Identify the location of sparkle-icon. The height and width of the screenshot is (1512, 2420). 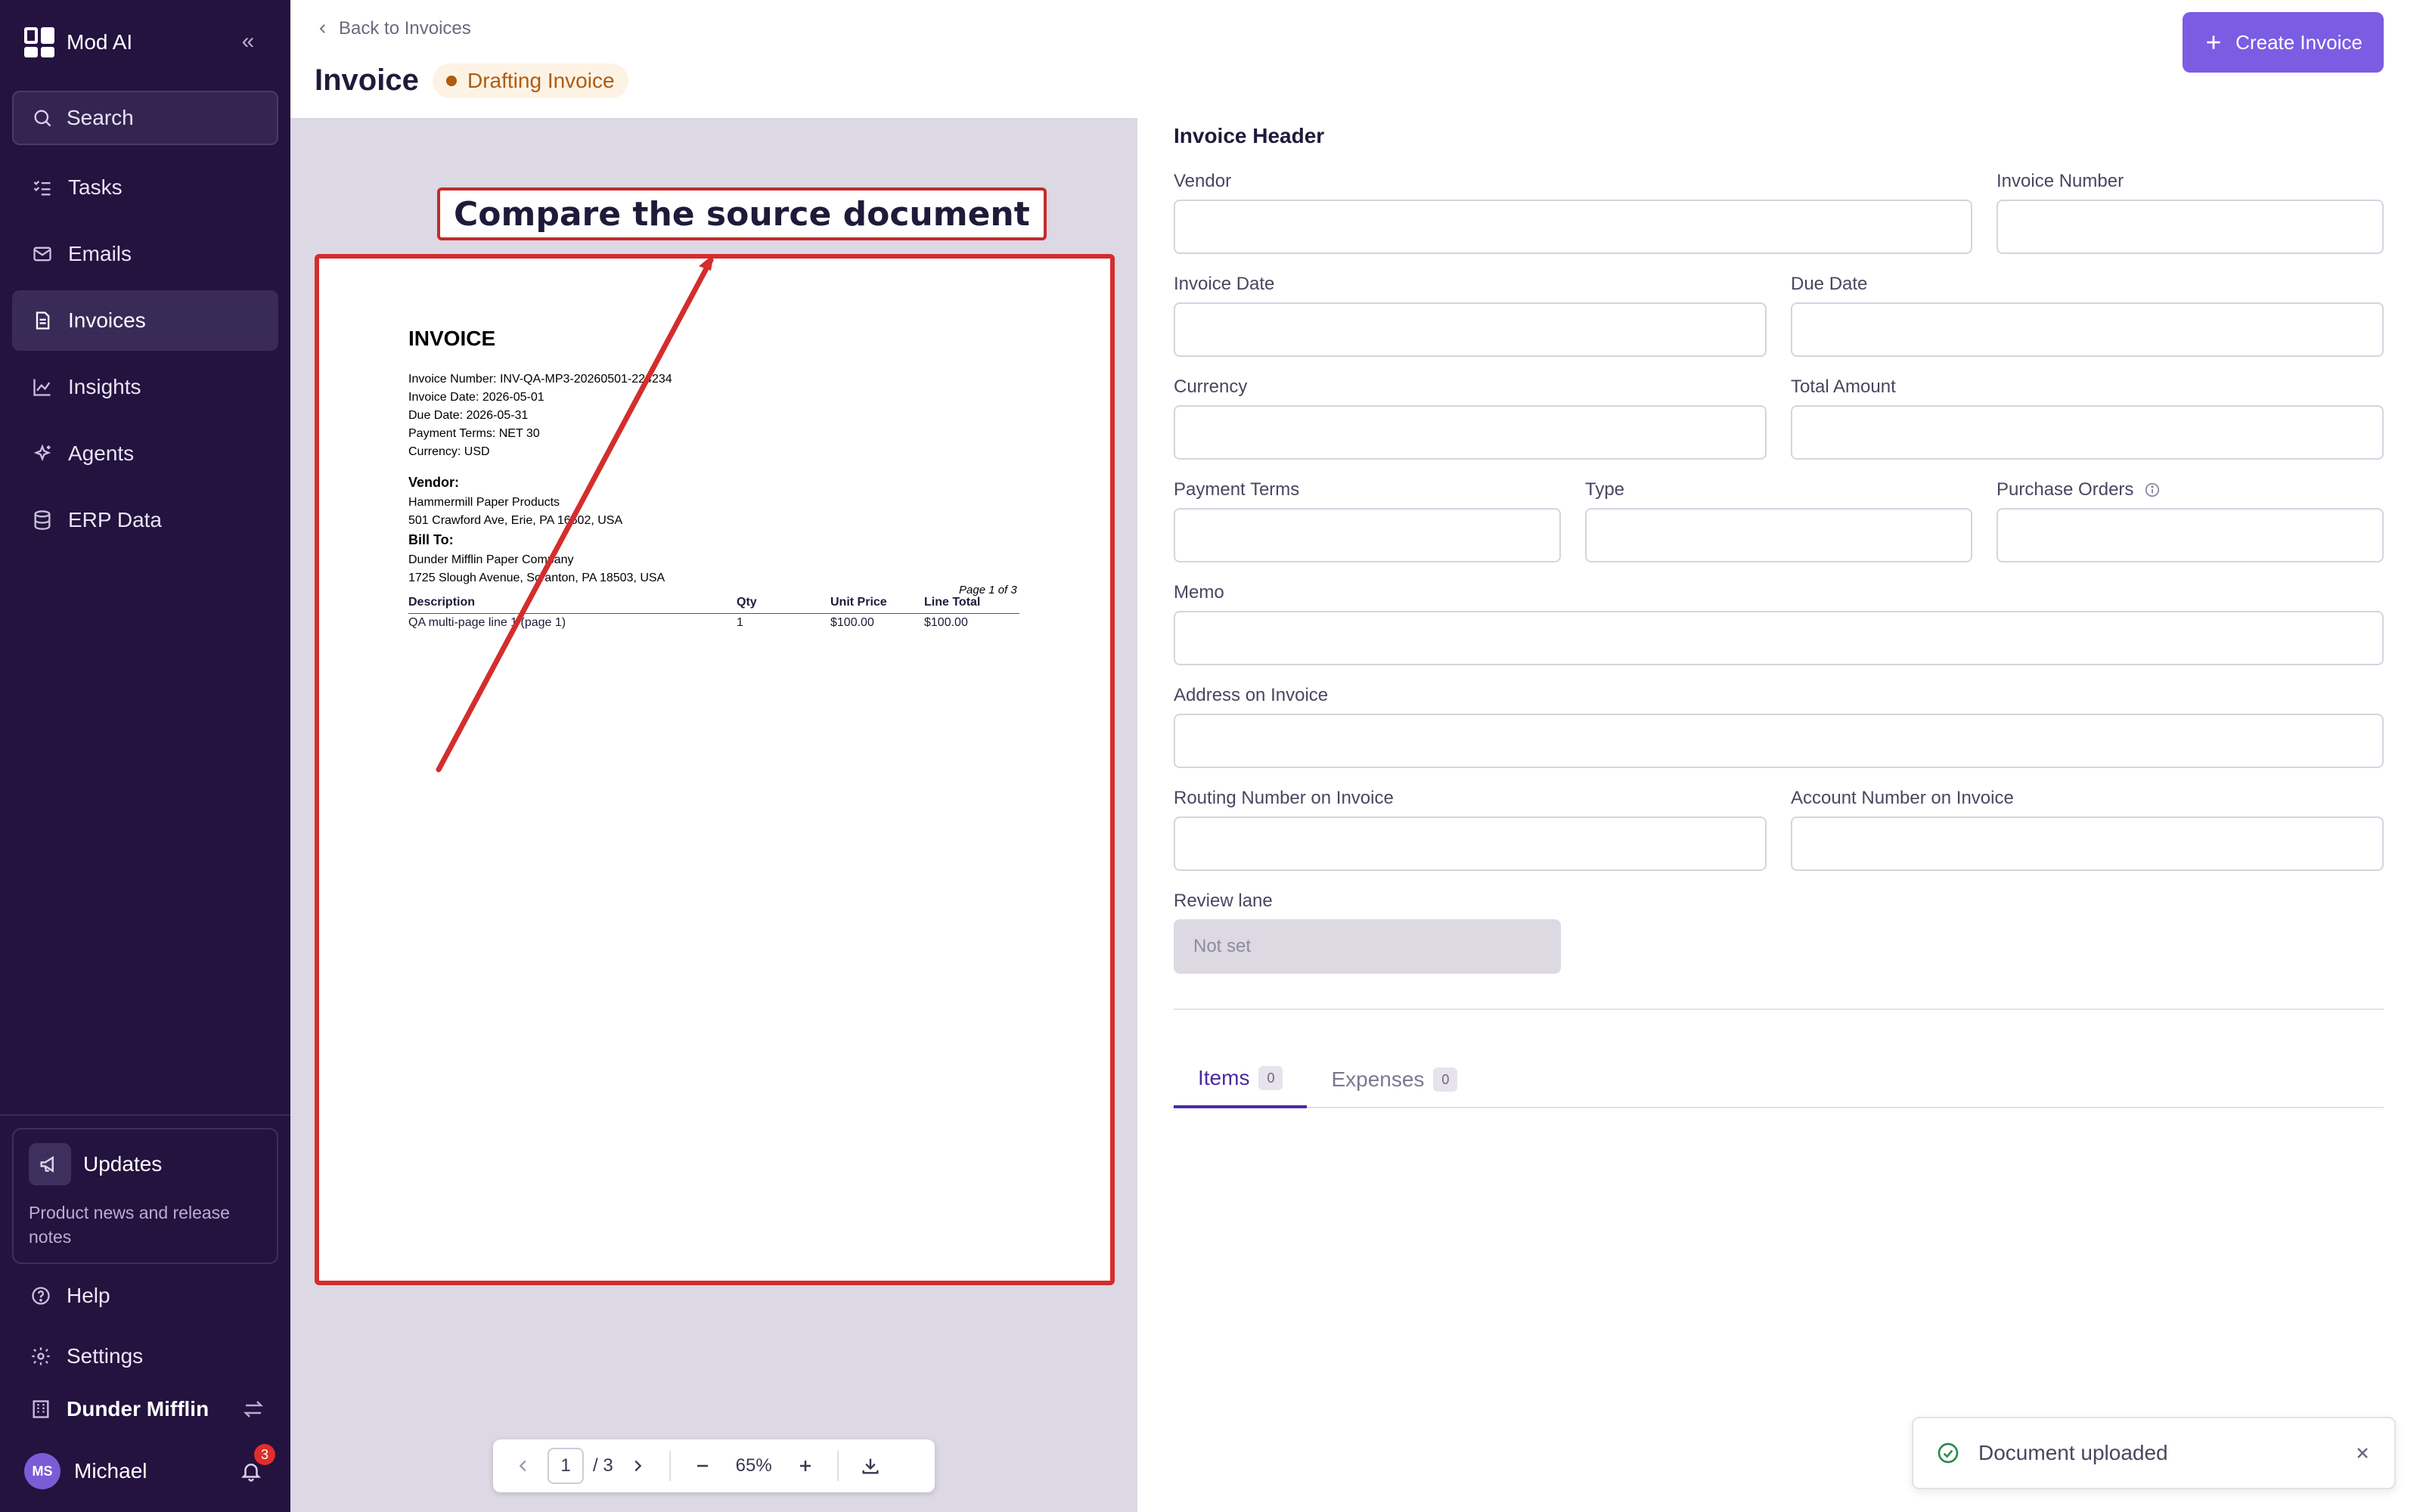
(42, 453).